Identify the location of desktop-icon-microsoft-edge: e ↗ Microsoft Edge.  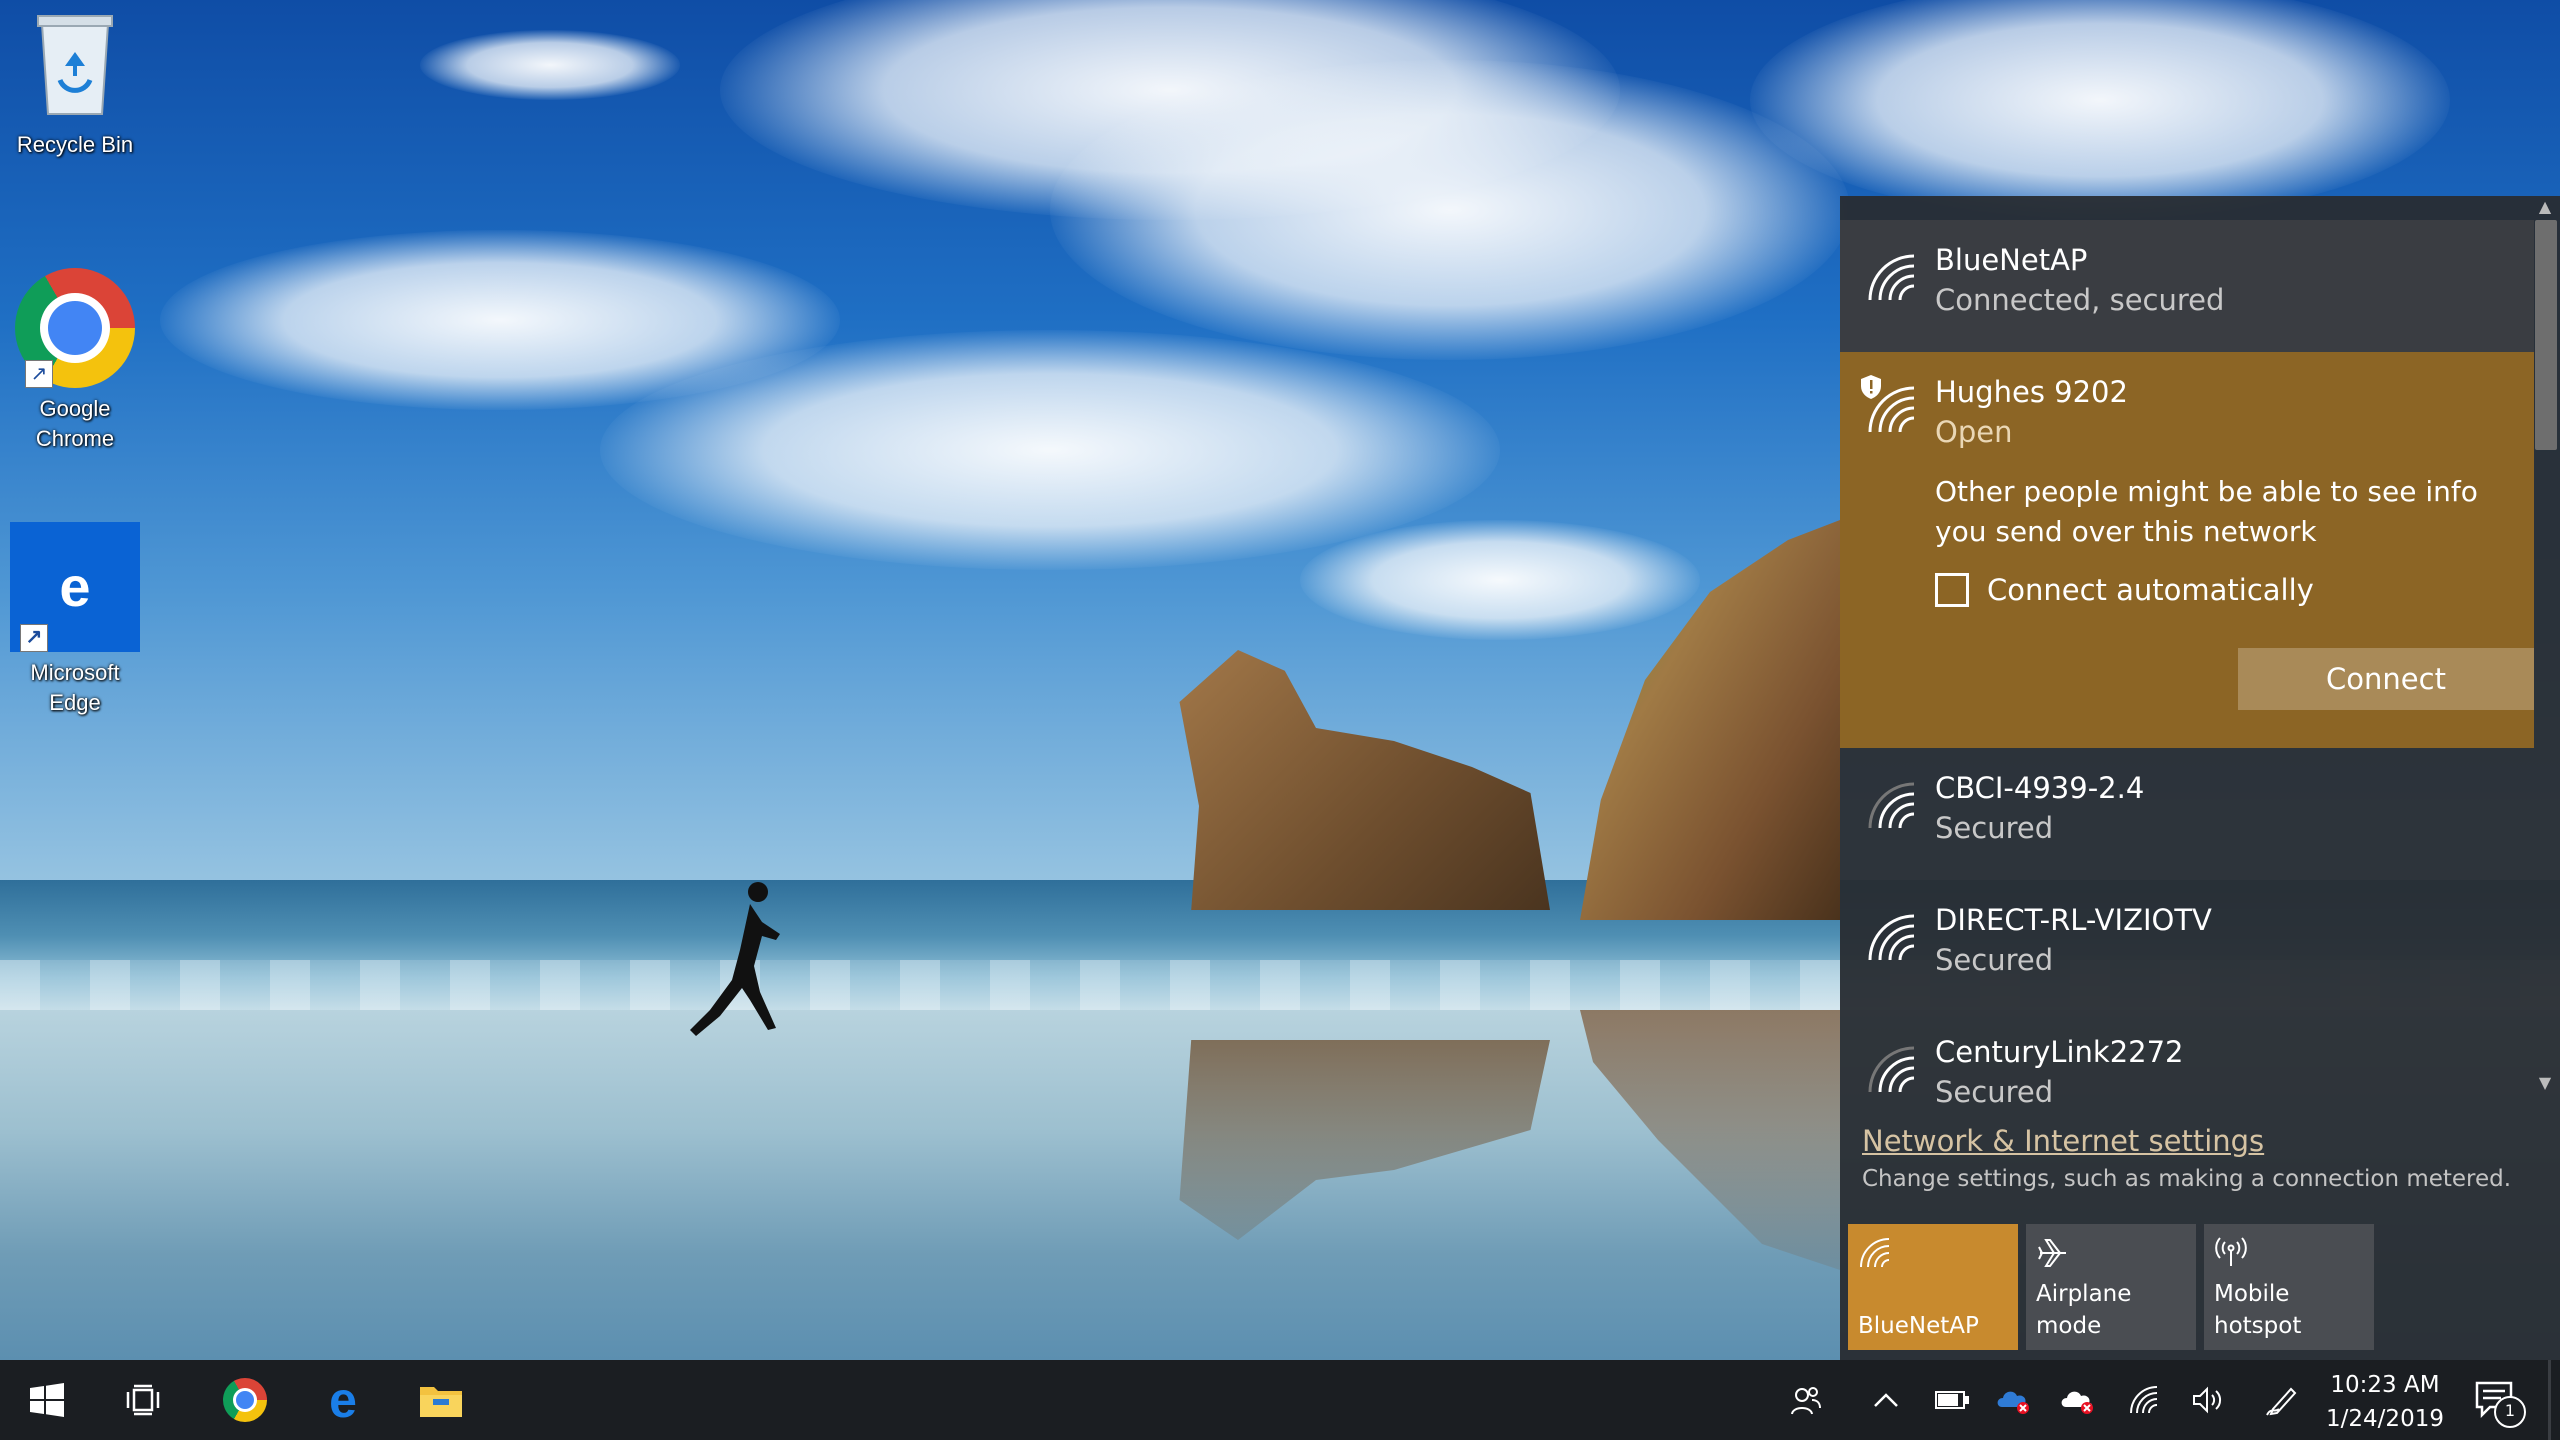
(75, 620).